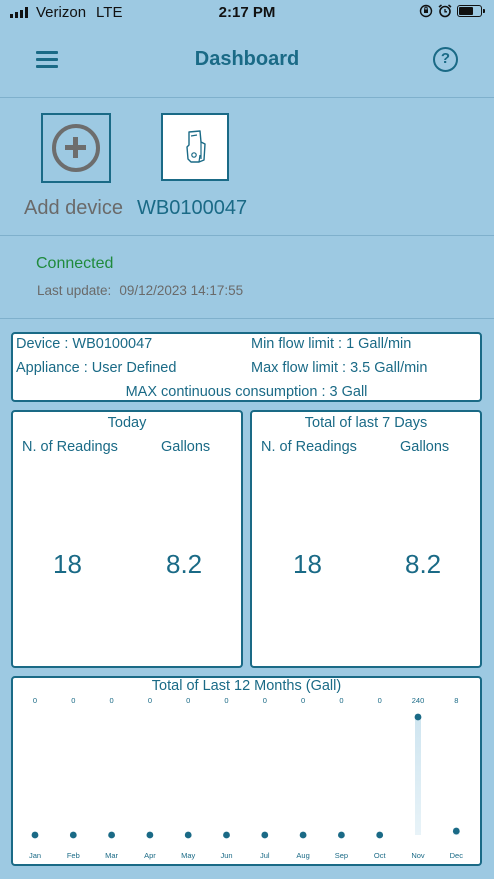 This screenshot has height=879, width=494. What do you see at coordinates (341, 855) in the screenshot?
I see `x-tick-label: Sep` at bounding box center [341, 855].